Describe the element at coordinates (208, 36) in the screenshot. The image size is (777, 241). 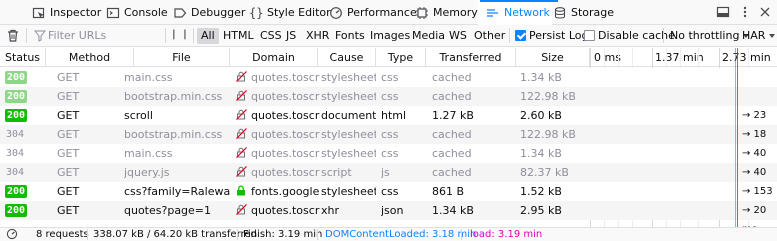
I see `filter-type-all: All` at that location.